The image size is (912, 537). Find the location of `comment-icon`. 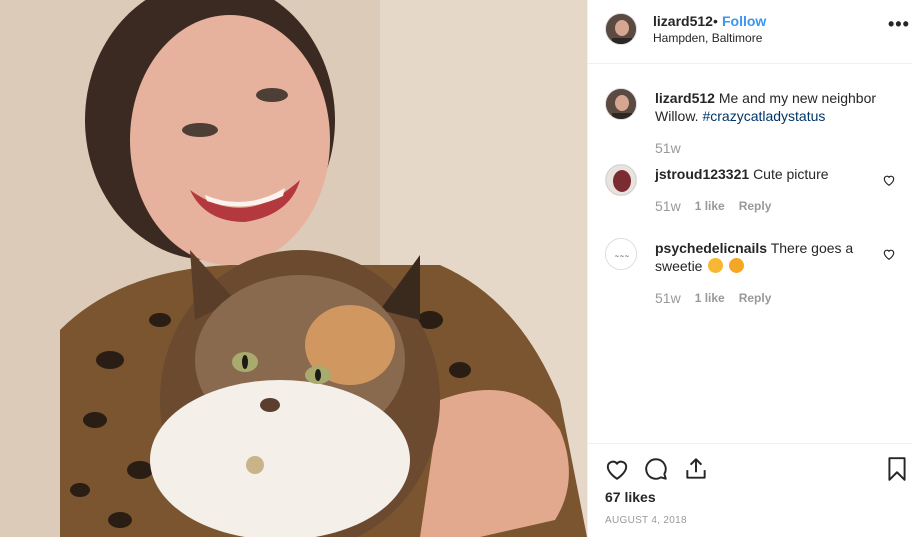

comment-icon is located at coordinates (656, 469).